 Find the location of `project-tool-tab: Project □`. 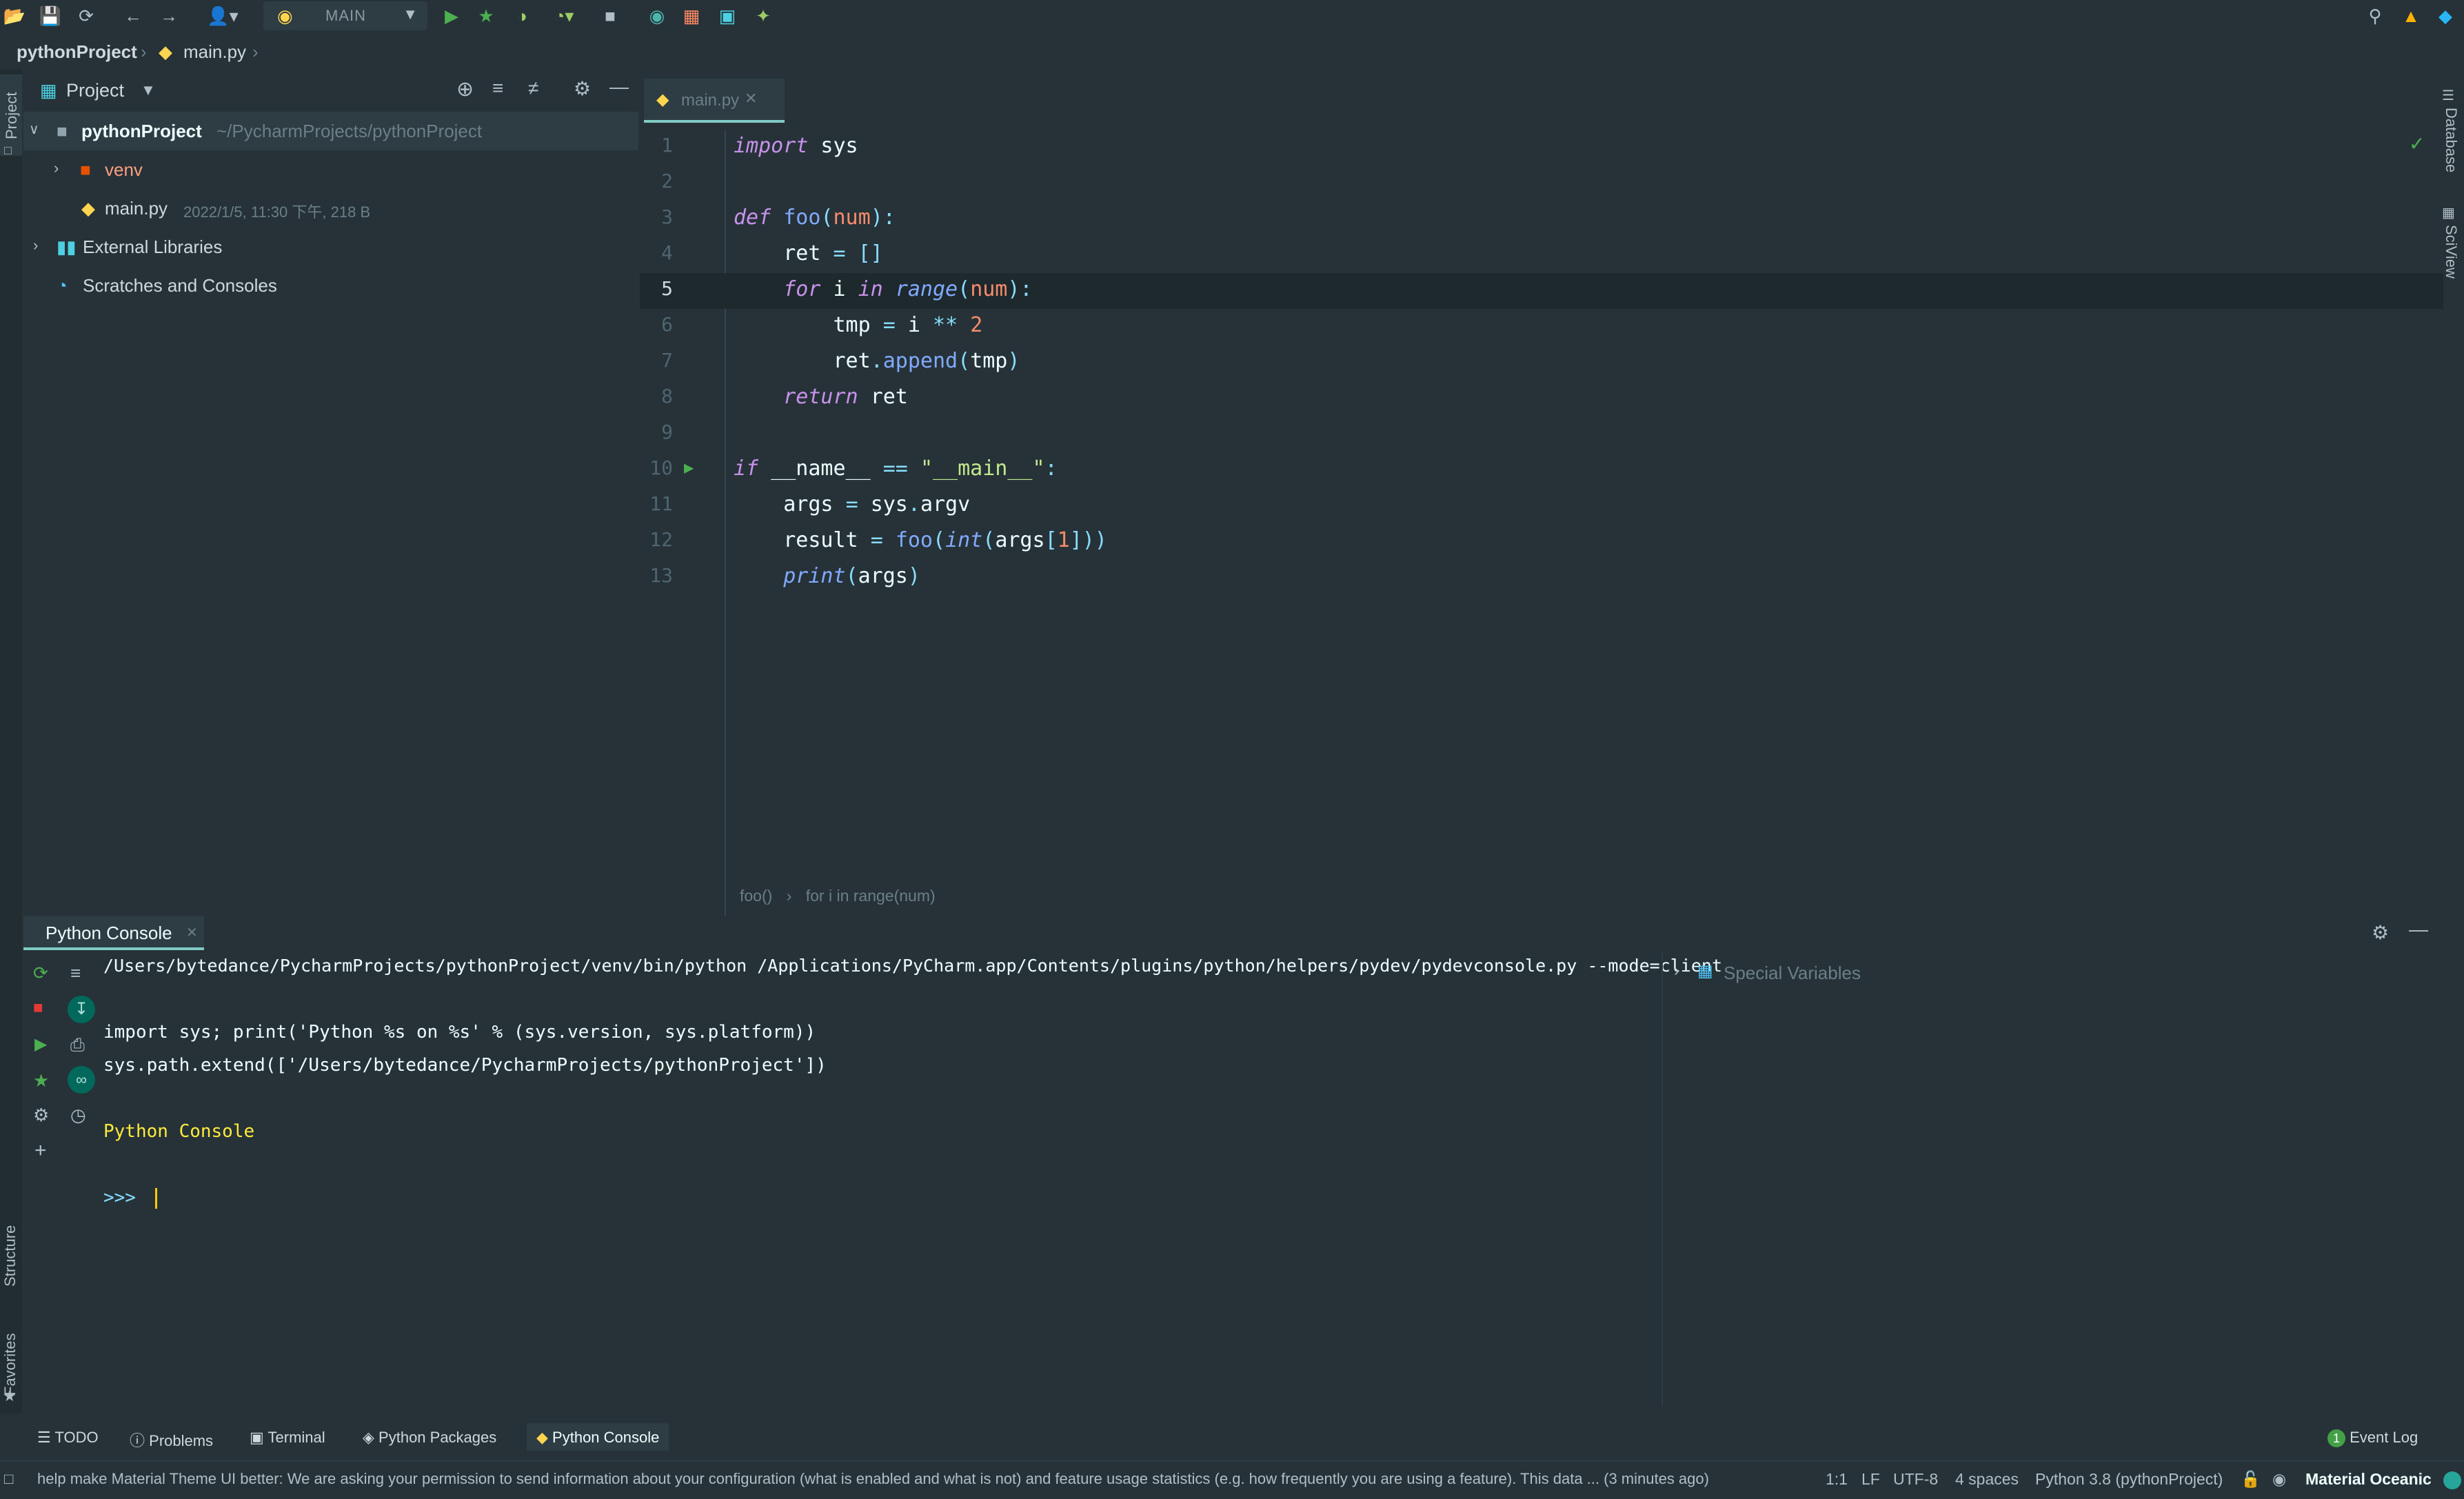

project-tool-tab: Project □ is located at coordinates (11, 115).